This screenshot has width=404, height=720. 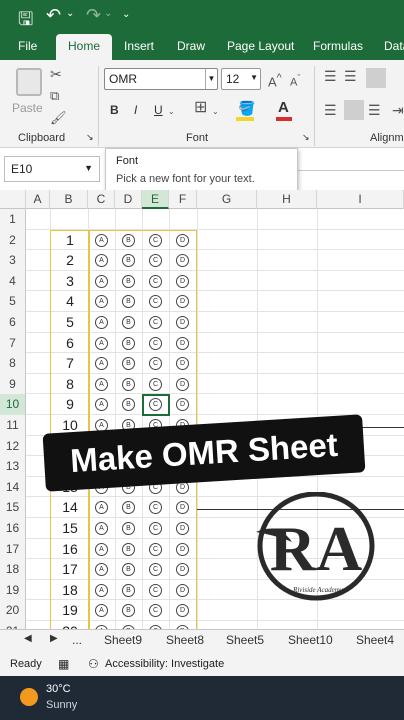 What do you see at coordinates (13, 240) in the screenshot?
I see `row-header: 2` at bounding box center [13, 240].